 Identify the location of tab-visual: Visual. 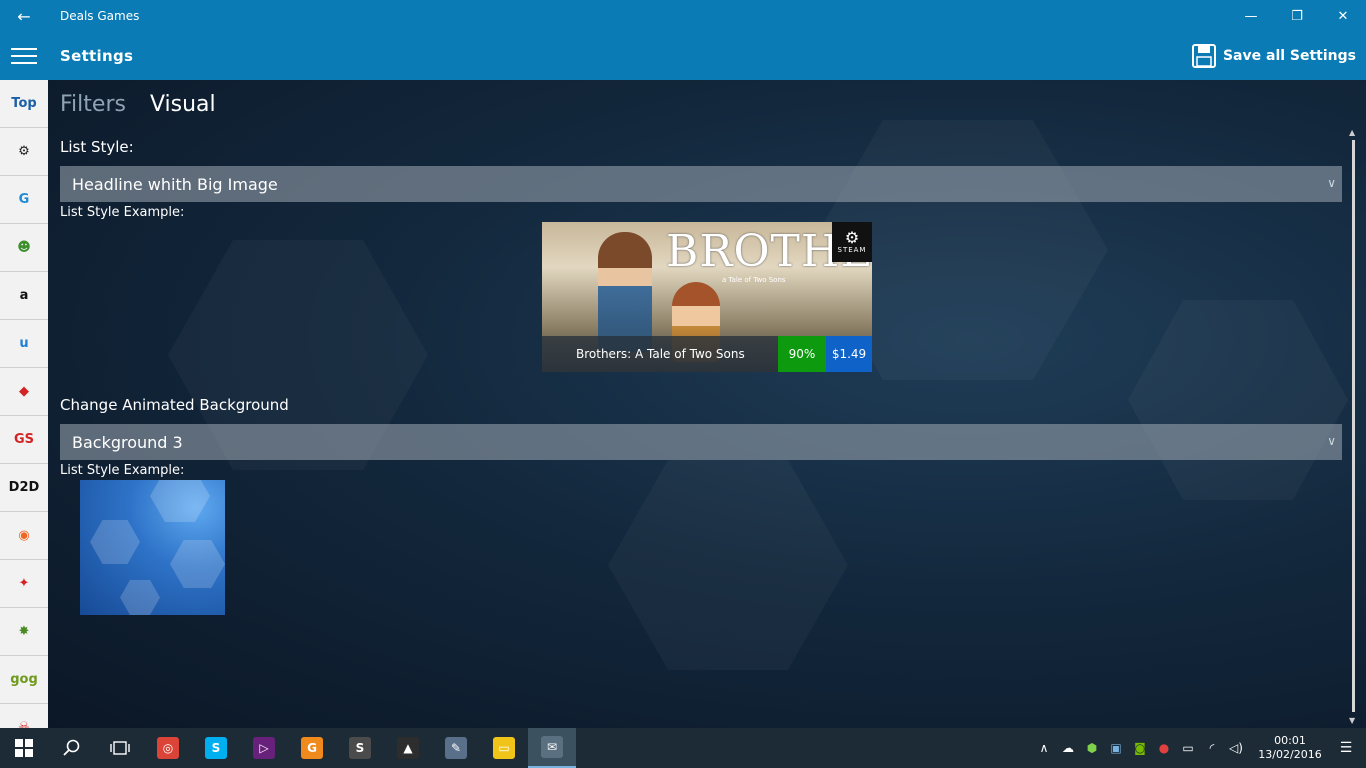
(183, 104).